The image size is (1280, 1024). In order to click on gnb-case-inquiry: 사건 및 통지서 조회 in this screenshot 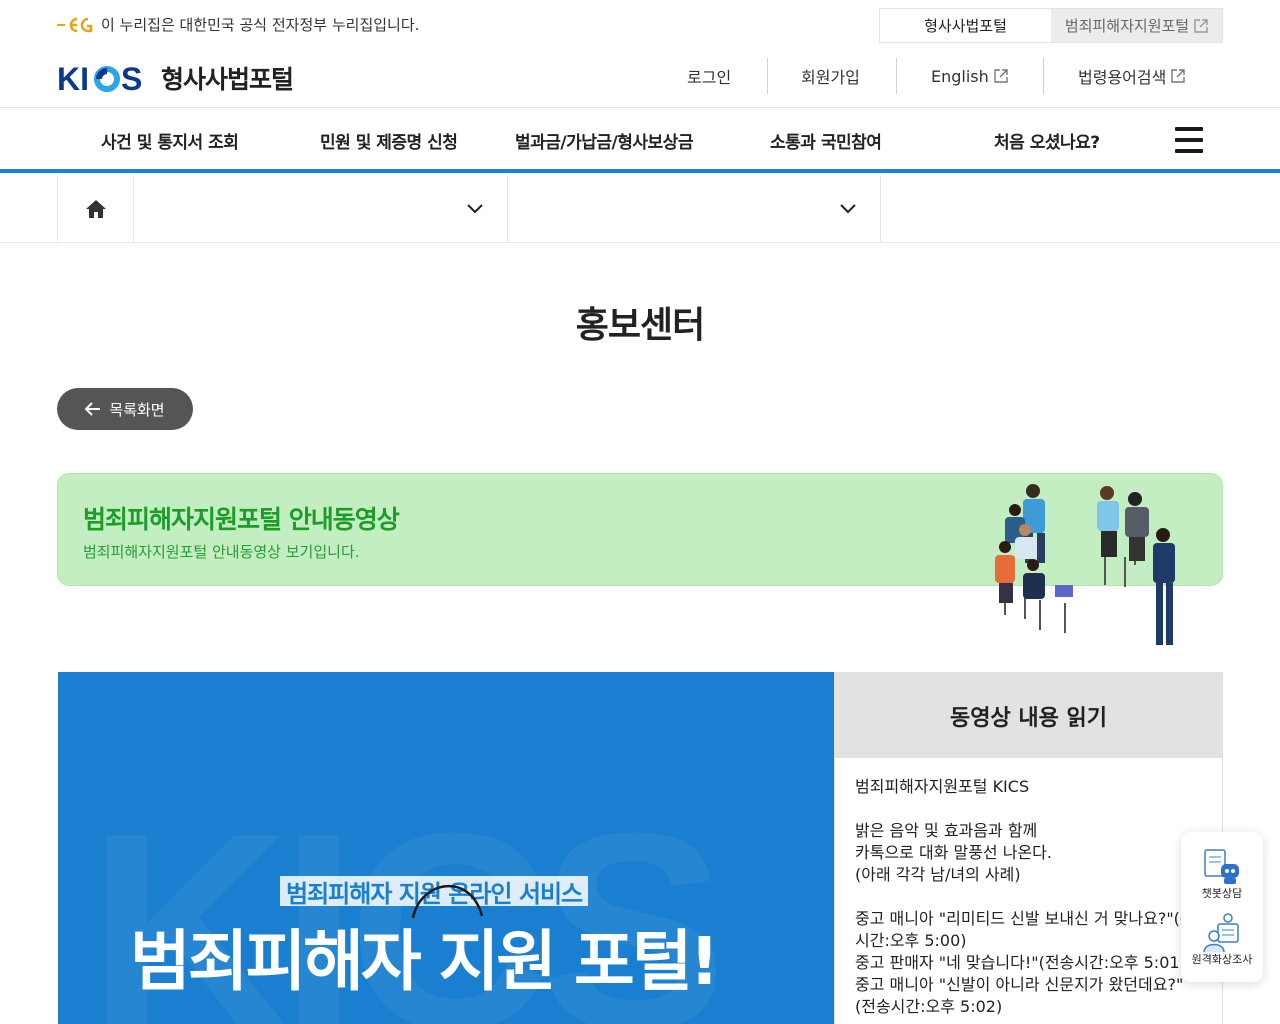, I will do `click(170, 140)`.